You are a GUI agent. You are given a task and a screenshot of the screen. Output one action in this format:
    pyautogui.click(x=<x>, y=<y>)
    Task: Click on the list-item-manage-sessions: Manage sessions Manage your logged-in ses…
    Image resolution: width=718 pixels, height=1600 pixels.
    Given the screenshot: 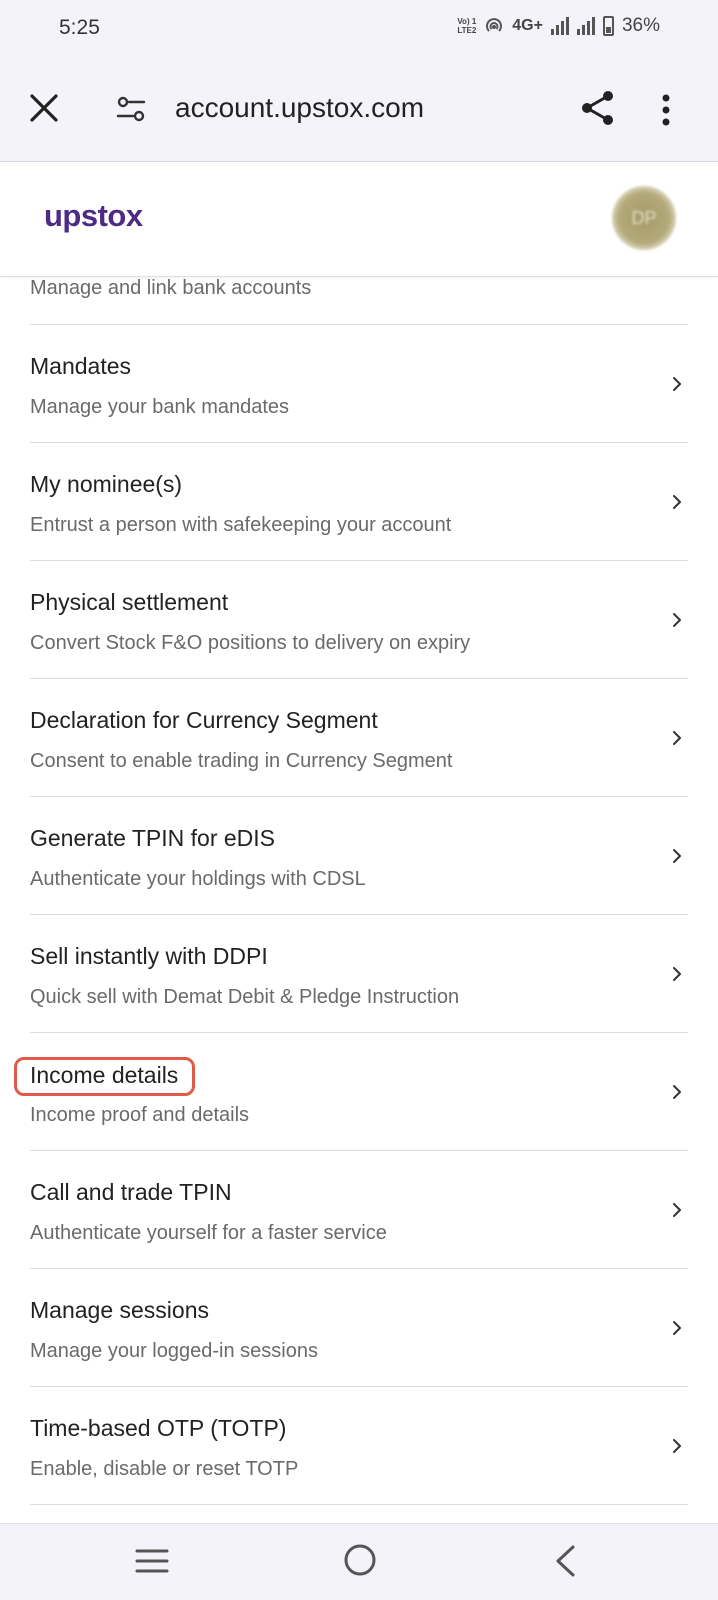 What is the action you would take?
    pyautogui.click(x=359, y=1328)
    